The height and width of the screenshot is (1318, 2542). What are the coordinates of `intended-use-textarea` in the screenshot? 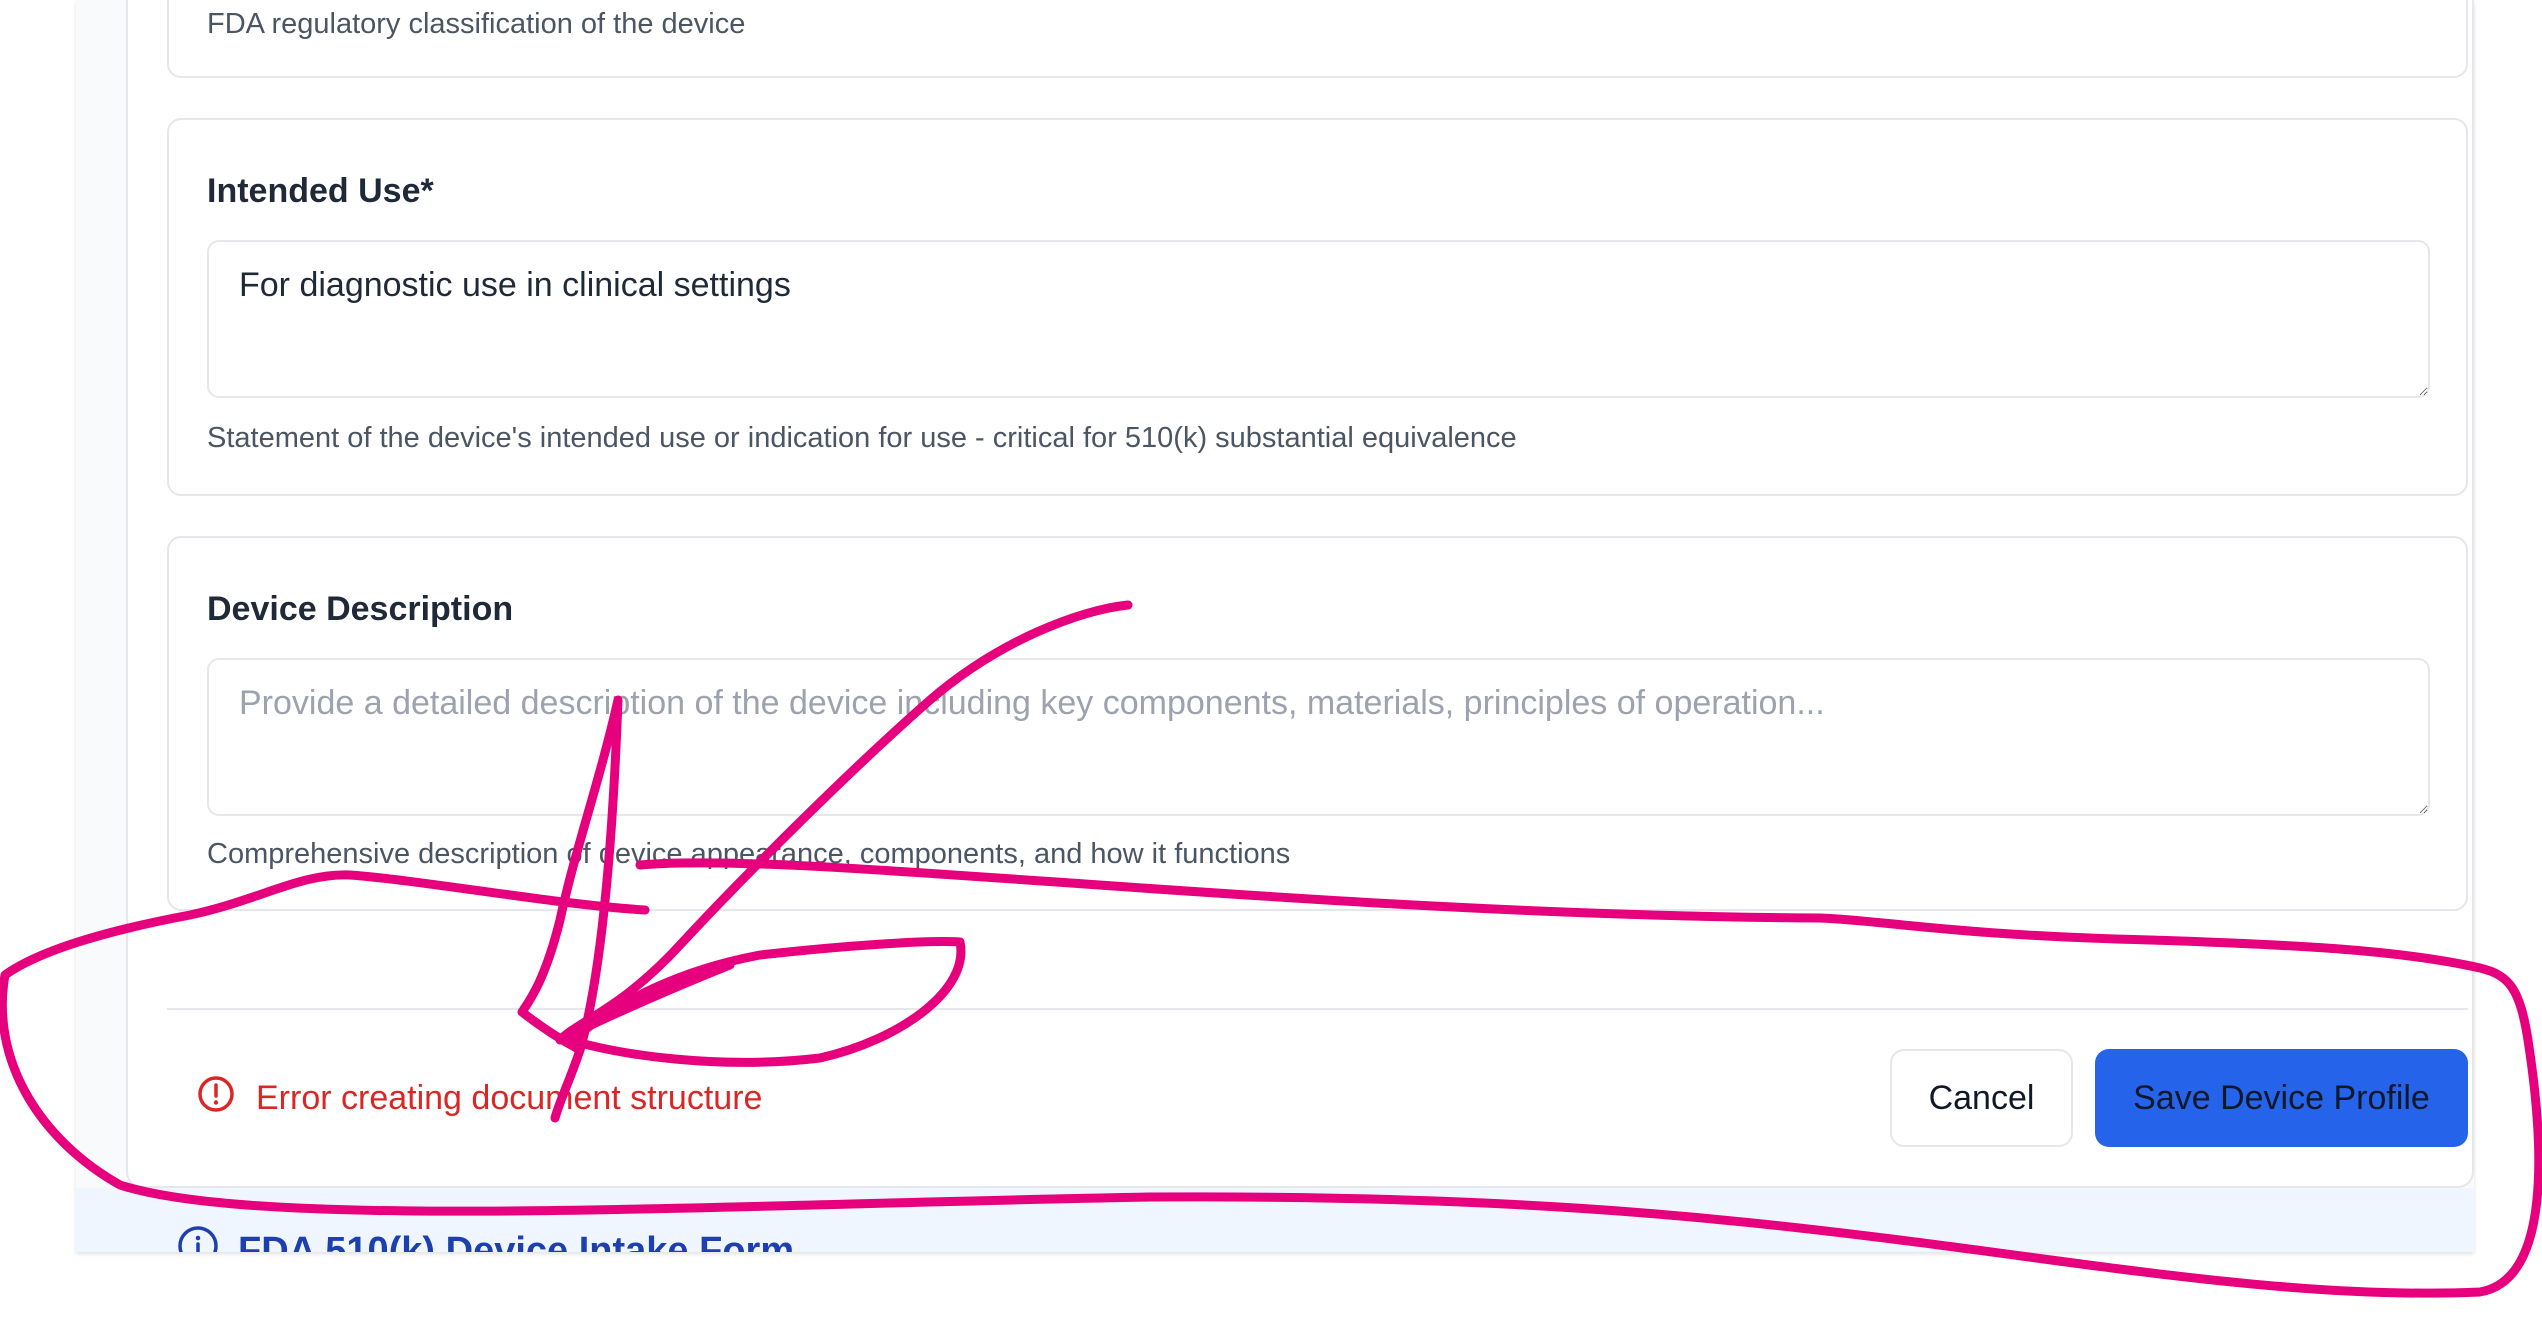 It's located at (1318, 319).